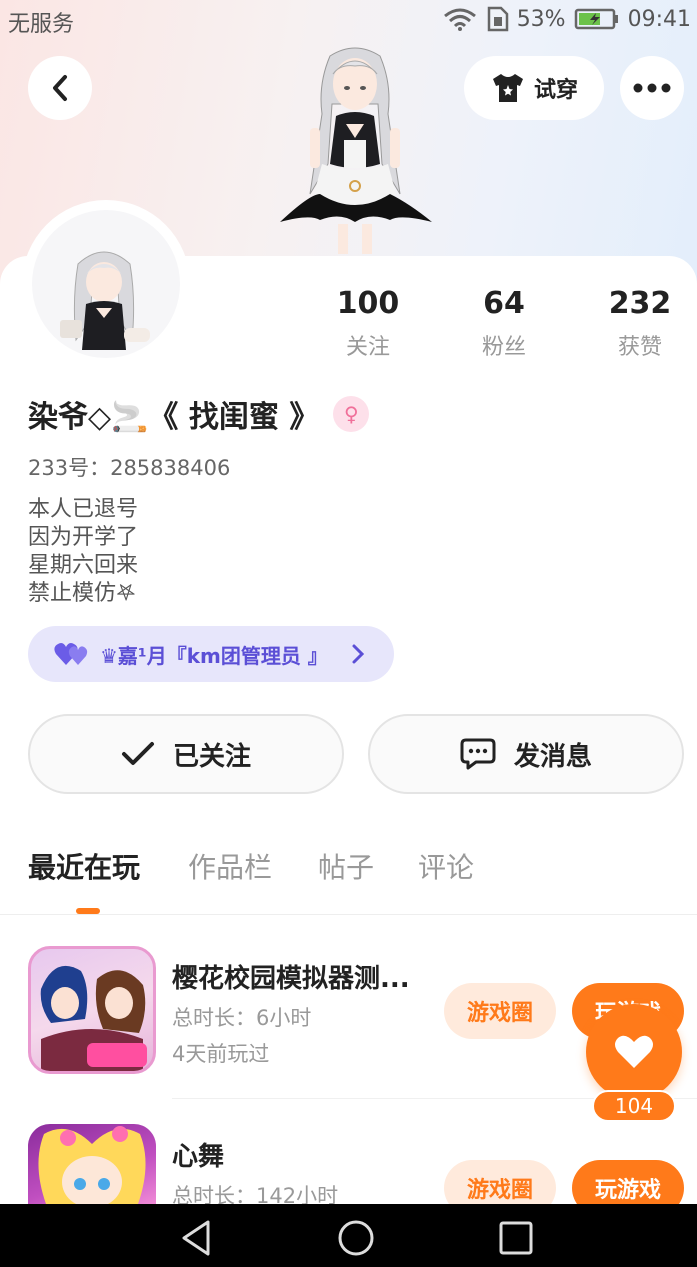 The height and width of the screenshot is (1267, 697). Describe the element at coordinates (137, 753) in the screenshot. I see `check-icon` at that location.